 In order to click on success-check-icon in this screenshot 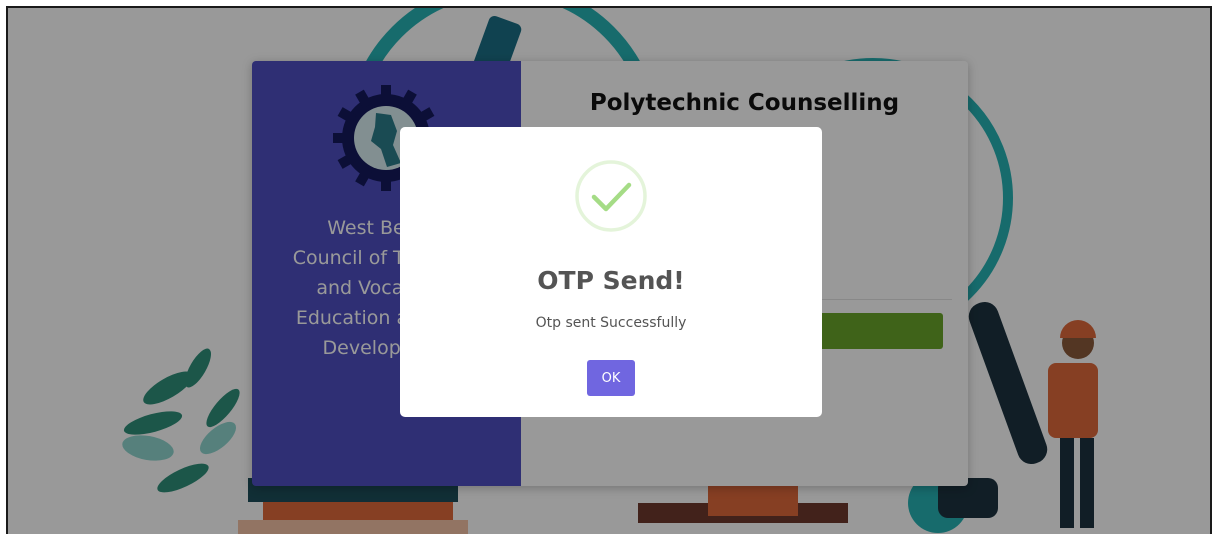, I will do `click(611, 196)`.